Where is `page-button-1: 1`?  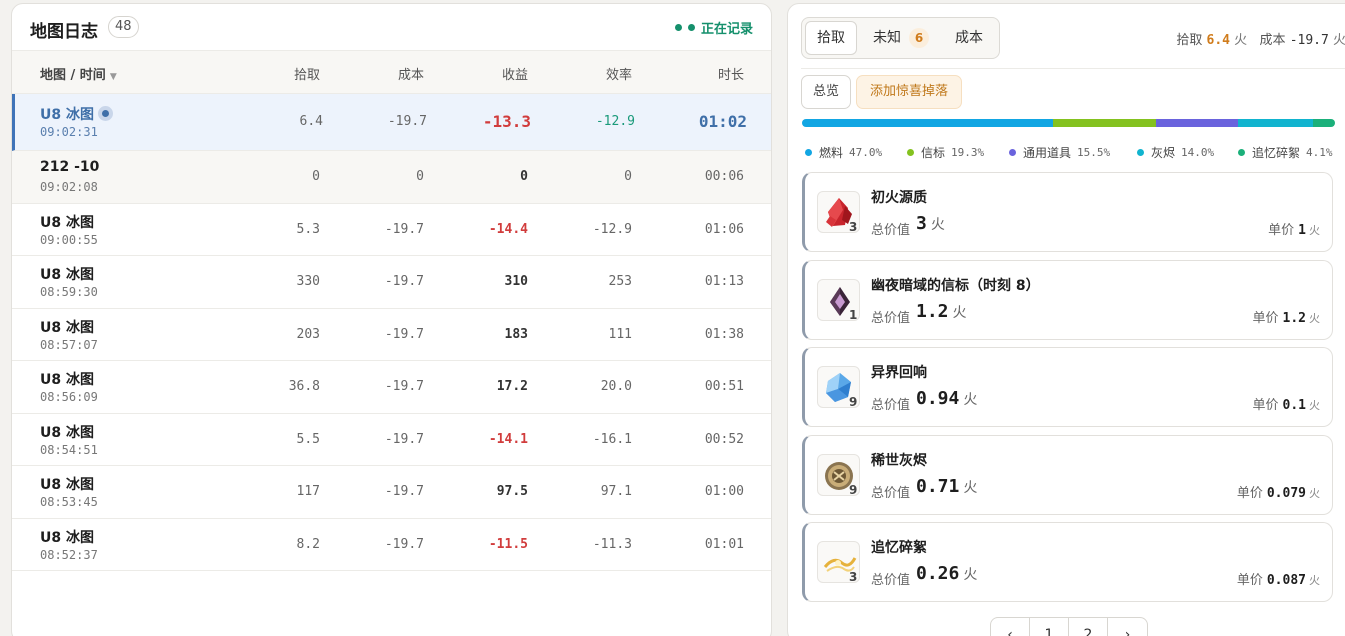 page-button-1: 1 is located at coordinates (1049, 627).